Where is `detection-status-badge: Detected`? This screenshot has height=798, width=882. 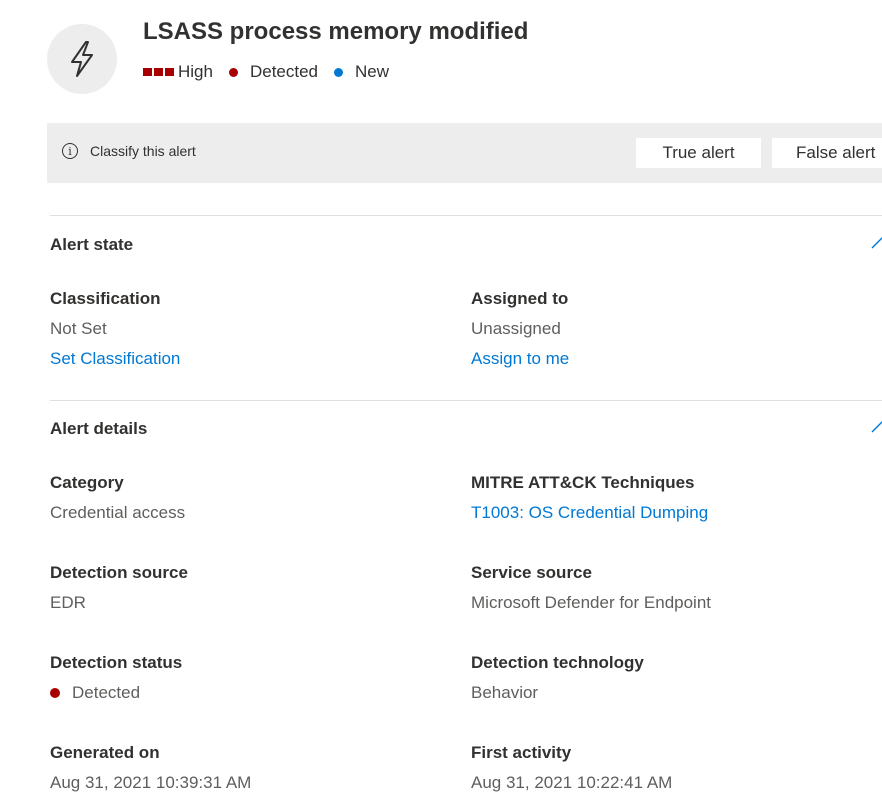 detection-status-badge: Detected is located at coordinates (273, 72).